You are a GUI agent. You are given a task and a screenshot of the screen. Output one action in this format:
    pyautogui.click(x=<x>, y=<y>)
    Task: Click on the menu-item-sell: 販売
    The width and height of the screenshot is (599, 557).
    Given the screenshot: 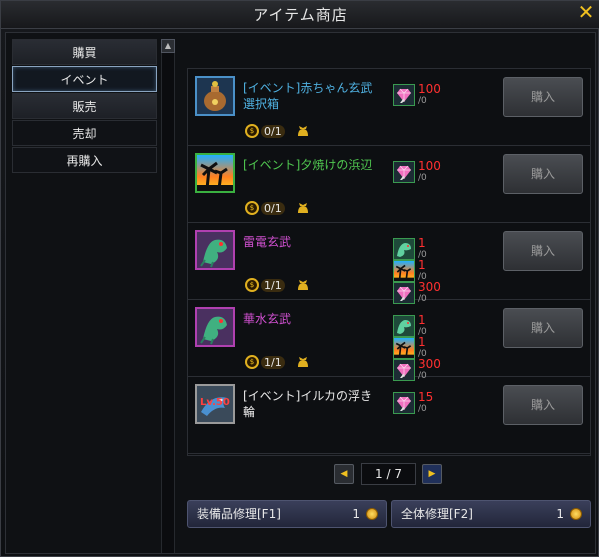 What is the action you would take?
    pyautogui.click(x=84, y=106)
    